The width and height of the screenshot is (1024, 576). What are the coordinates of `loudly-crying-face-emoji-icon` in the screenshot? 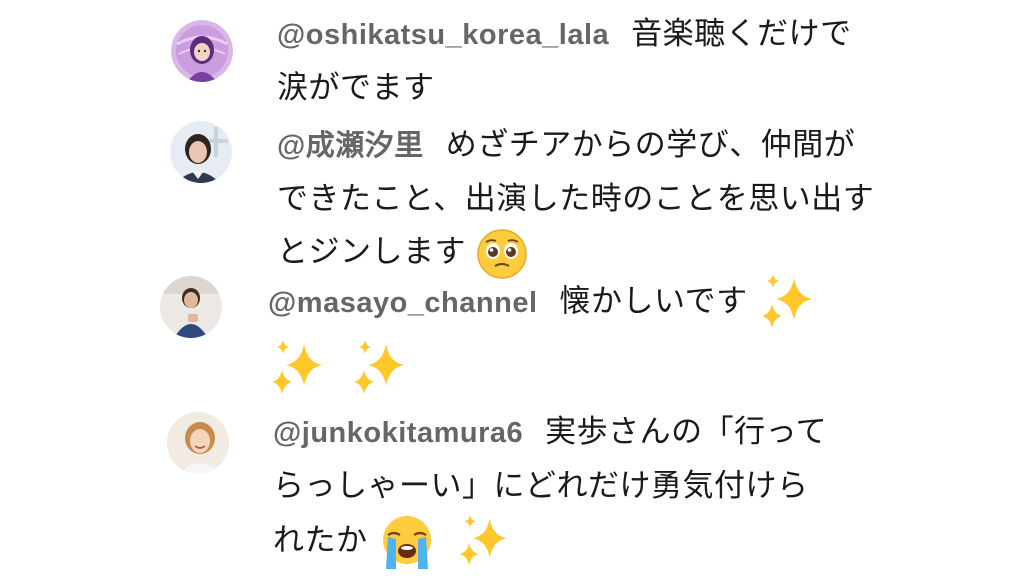 It's located at (407, 542).